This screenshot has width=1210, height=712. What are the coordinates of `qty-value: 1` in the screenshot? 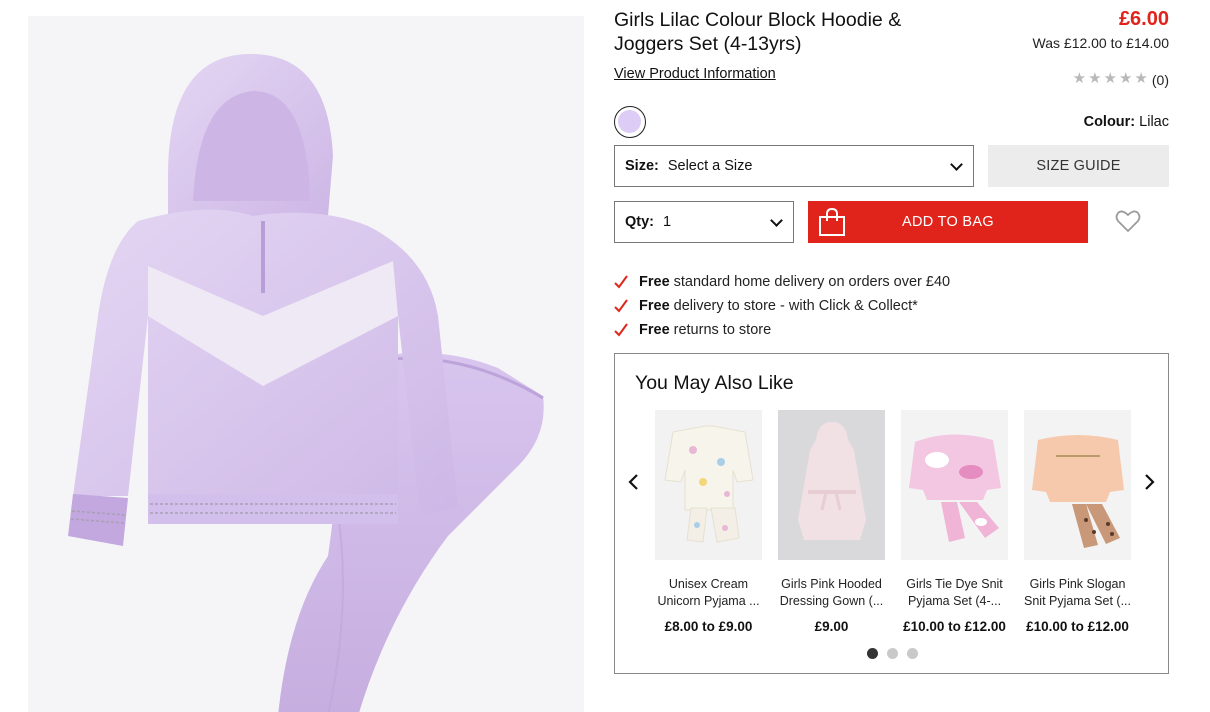 It's located at (667, 222).